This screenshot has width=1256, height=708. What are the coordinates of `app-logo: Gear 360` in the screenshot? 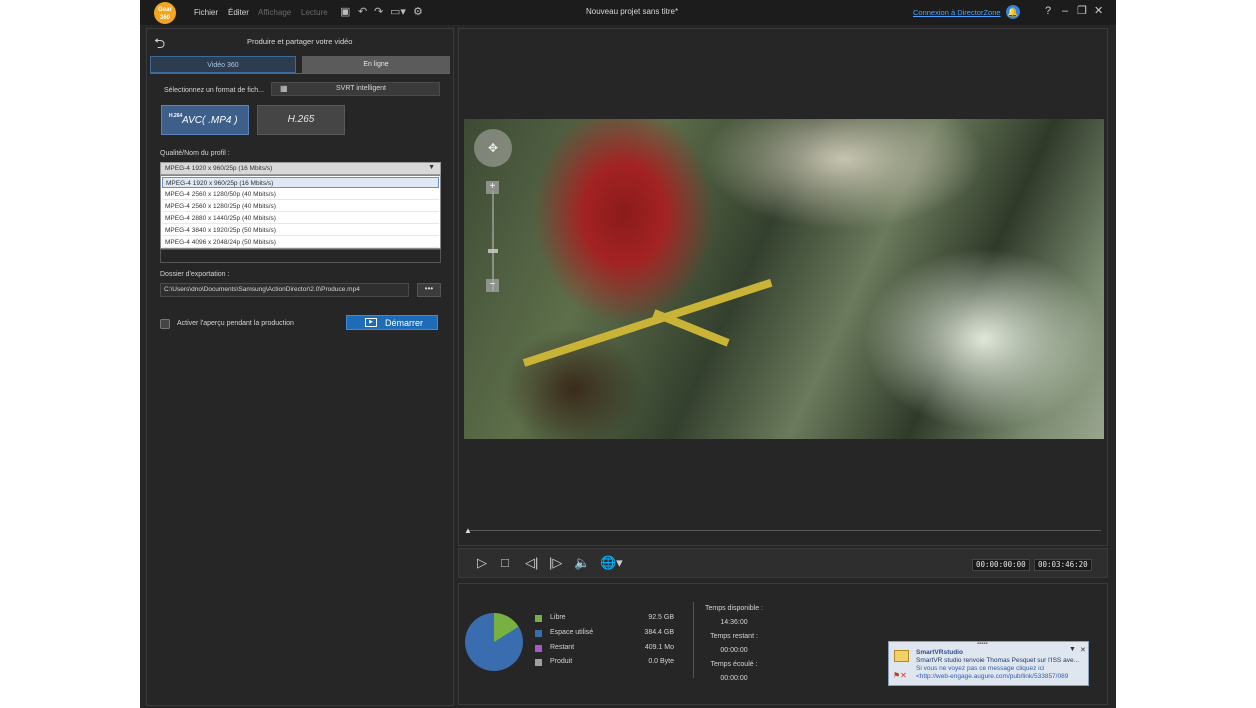 It's located at (165, 13).